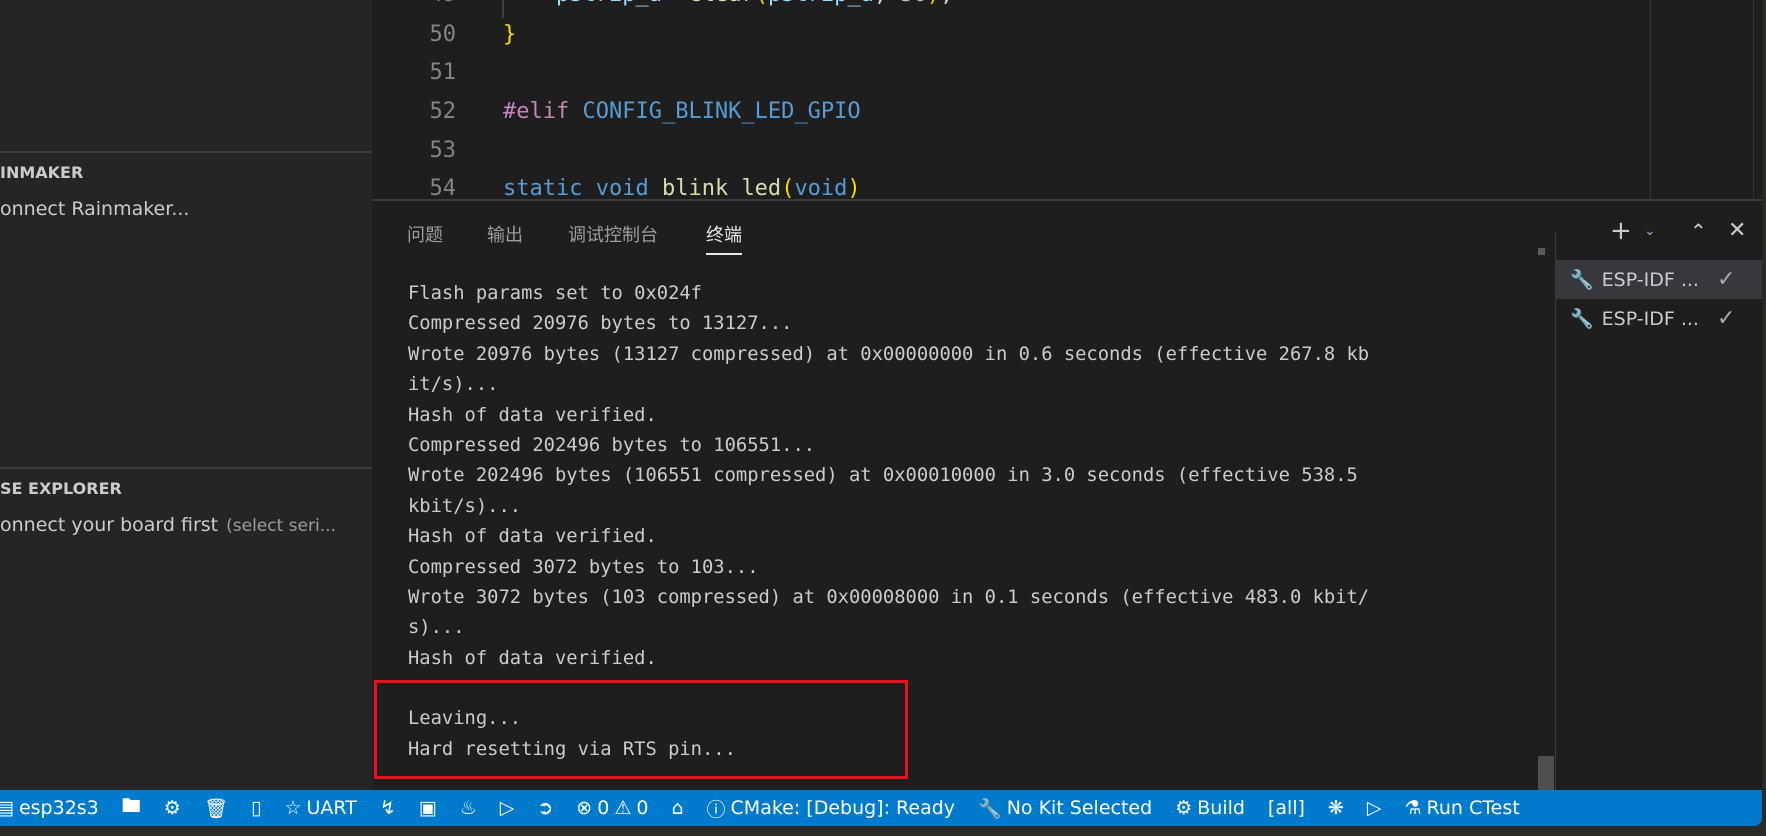 The image size is (1766, 836). I want to click on target-label: esp32s3, so click(58, 808).